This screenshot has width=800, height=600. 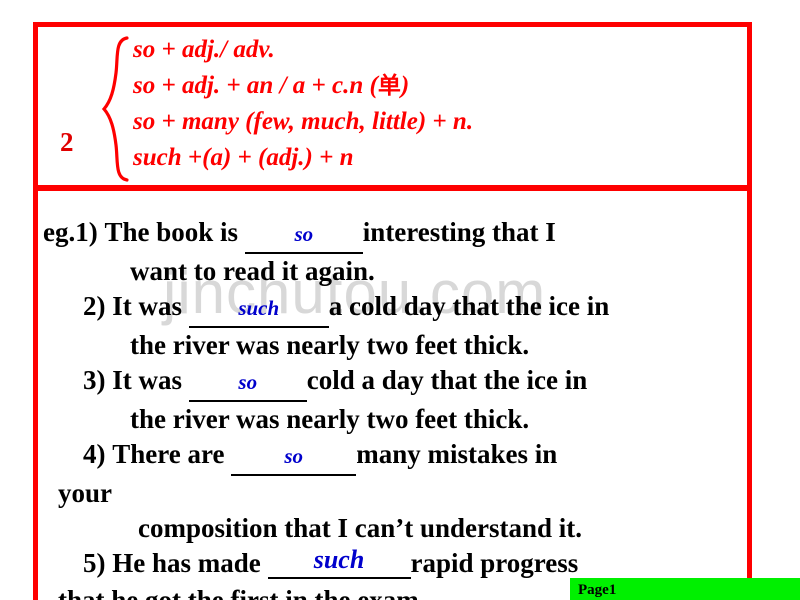 I want to click on formula-line-2-suffix: ), so click(x=405, y=85).